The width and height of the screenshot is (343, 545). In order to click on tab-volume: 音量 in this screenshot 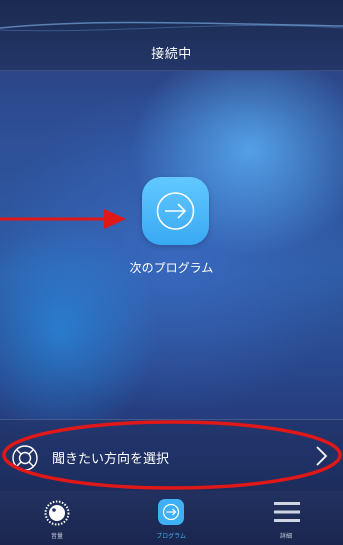, I will do `click(57, 518)`.